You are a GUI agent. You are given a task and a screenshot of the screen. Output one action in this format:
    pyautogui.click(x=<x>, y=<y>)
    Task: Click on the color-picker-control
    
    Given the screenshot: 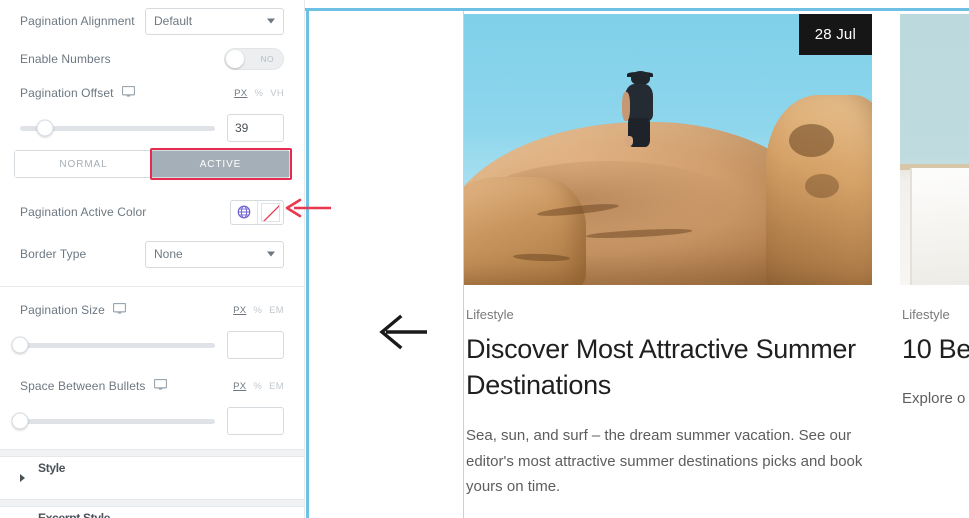 What is the action you would take?
    pyautogui.click(x=257, y=212)
    